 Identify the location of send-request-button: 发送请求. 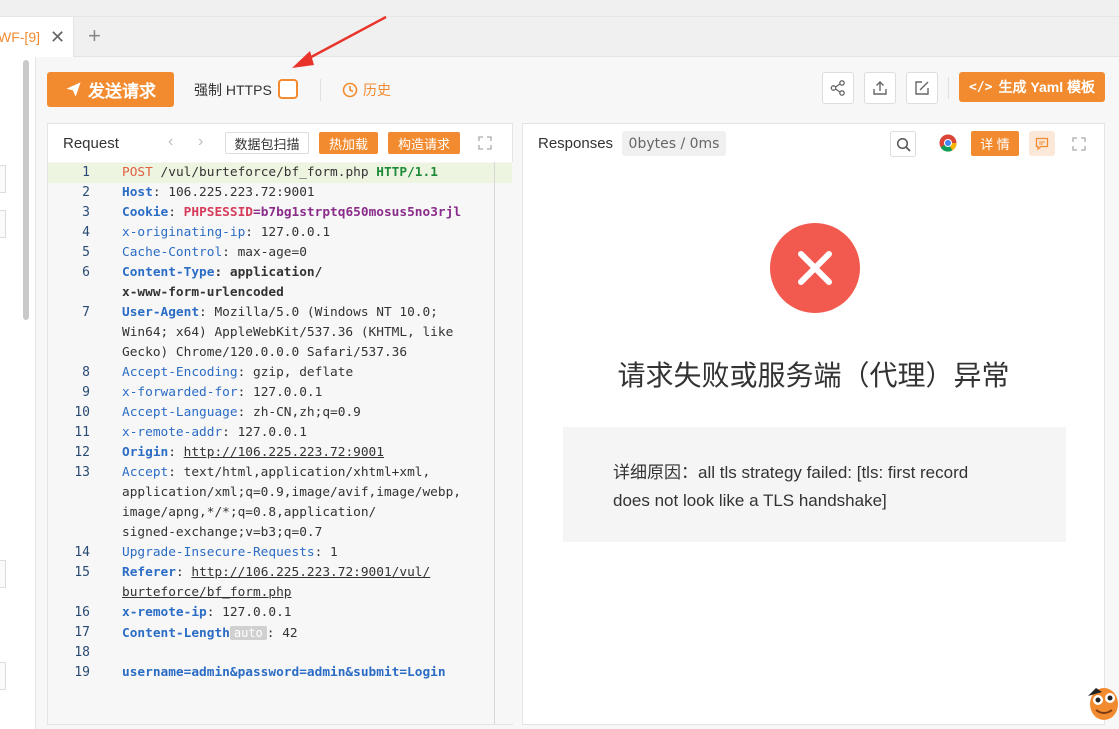
(110, 89).